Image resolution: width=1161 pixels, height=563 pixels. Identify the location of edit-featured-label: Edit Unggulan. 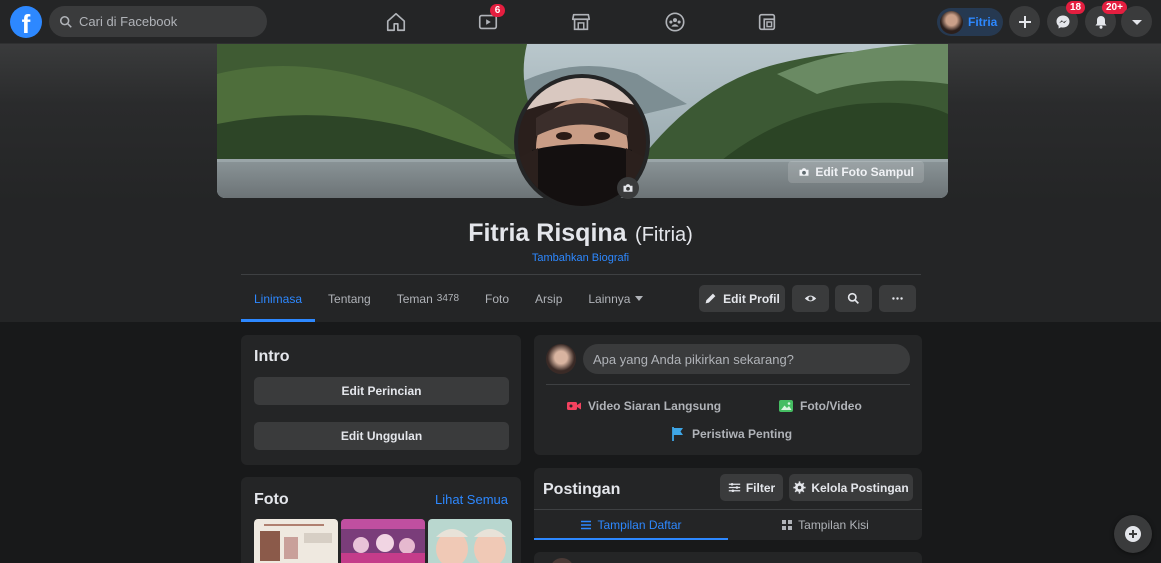
(381, 436).